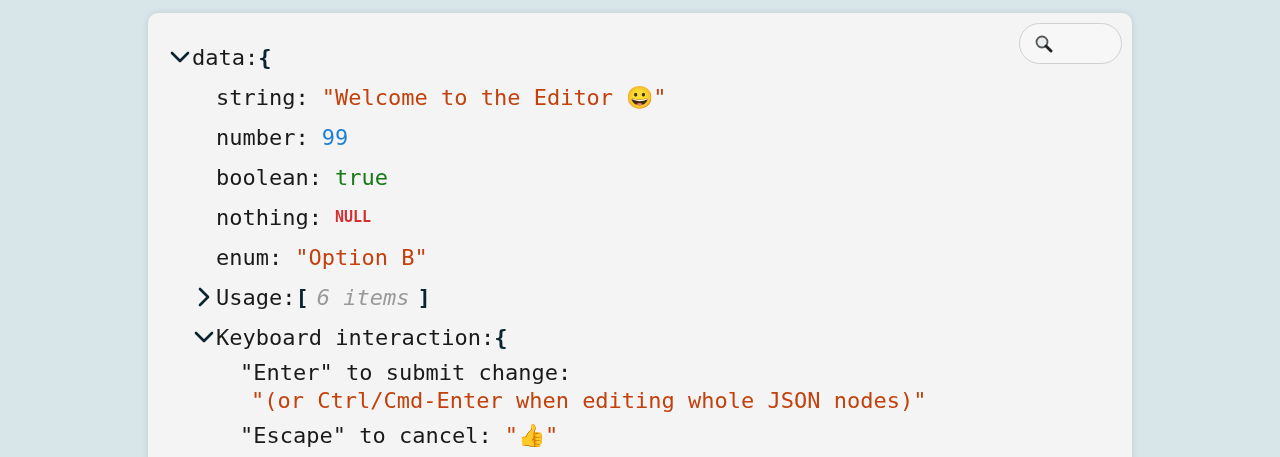 The image size is (1280, 457). I want to click on value-text: 99, so click(335, 137).